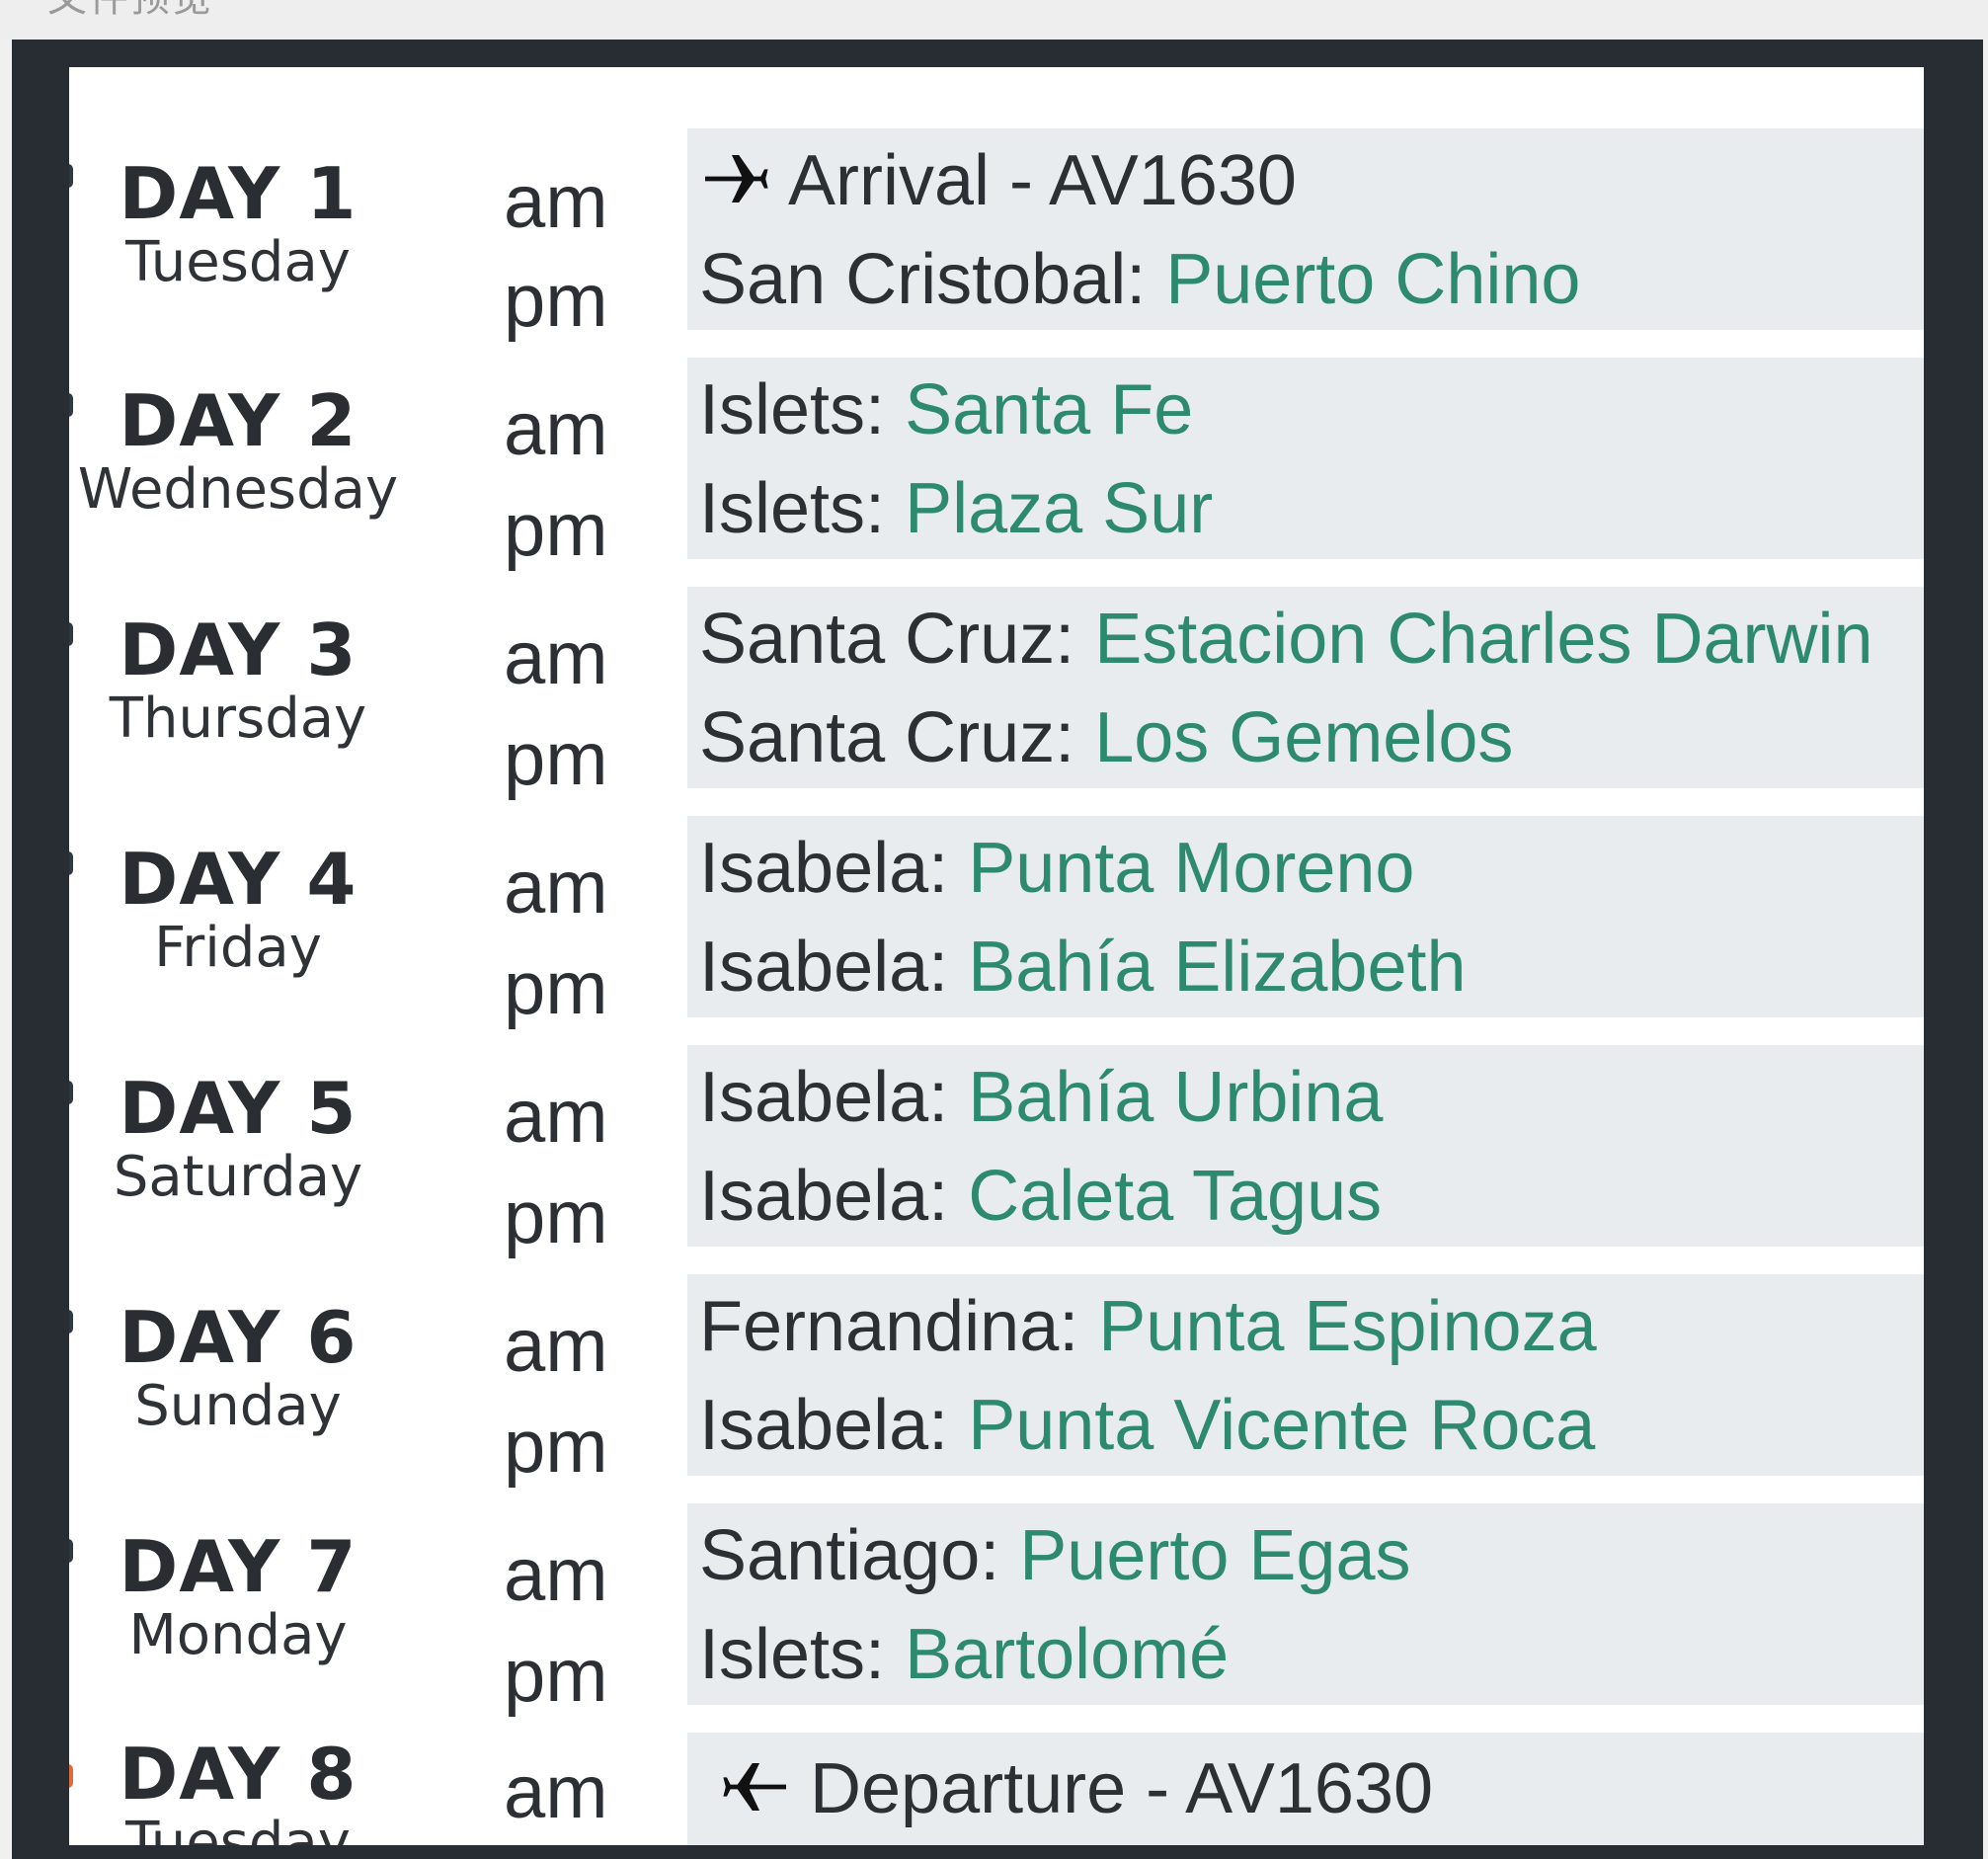  I want to click on day-label: DAY 8 Tuesday, so click(238, 1790).